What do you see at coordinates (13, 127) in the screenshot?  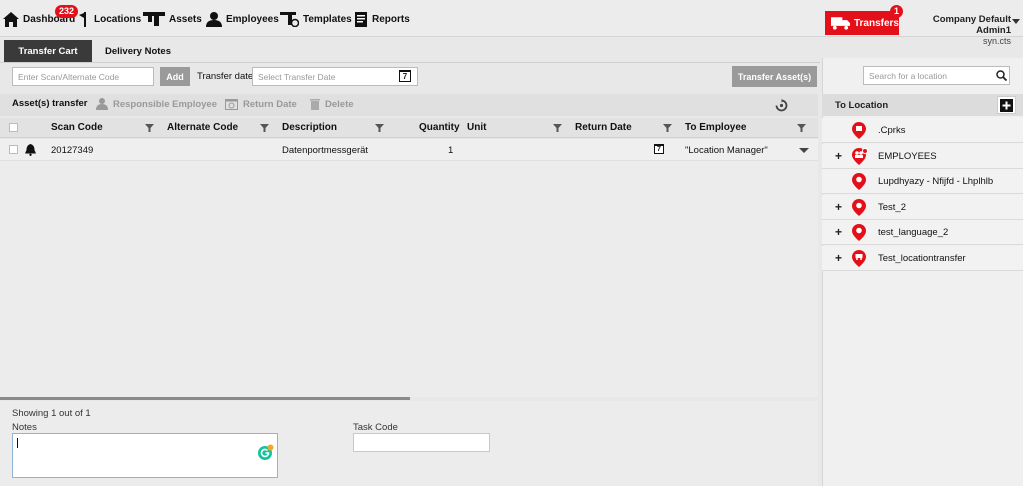 I see `select-all-checkbox` at bounding box center [13, 127].